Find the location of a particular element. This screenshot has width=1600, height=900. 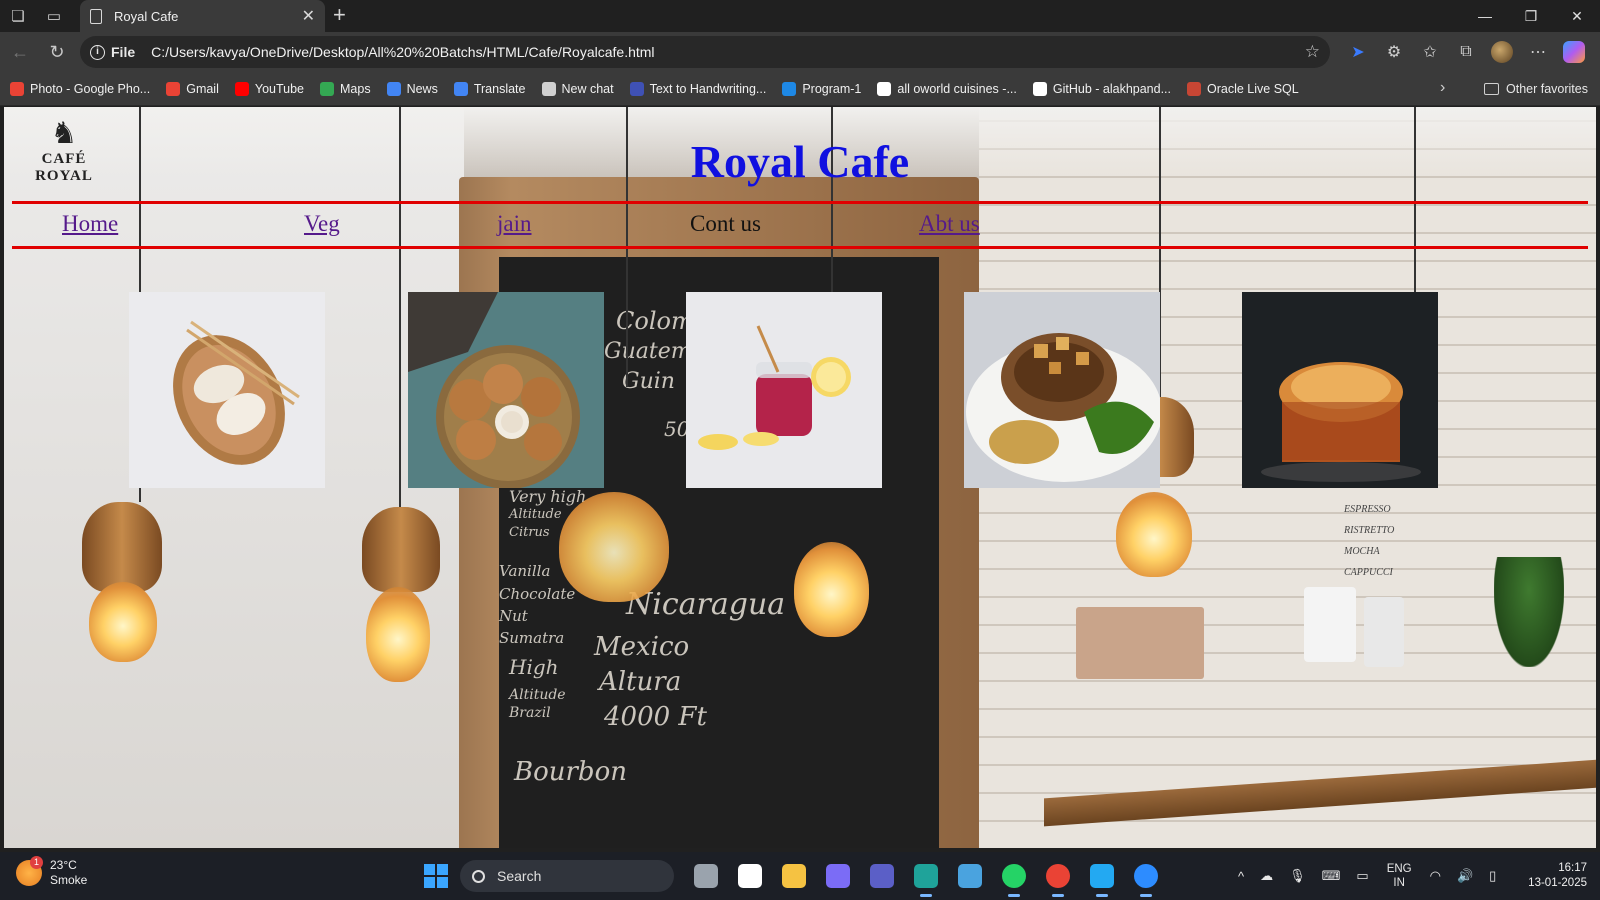

browser-titlebar: ❏ ▭ Royal Cafe ✕ + — ❐ ✕ is located at coordinates (800, 16).